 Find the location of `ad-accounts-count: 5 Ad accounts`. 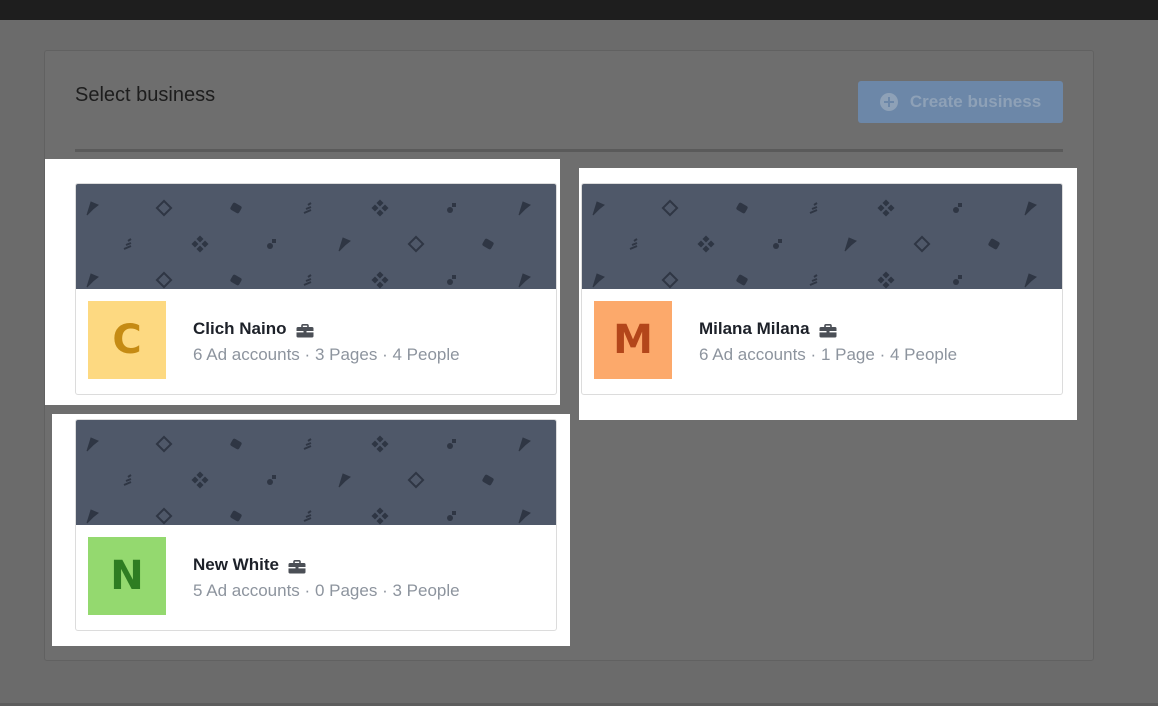

ad-accounts-count: 5 Ad accounts is located at coordinates (246, 590).